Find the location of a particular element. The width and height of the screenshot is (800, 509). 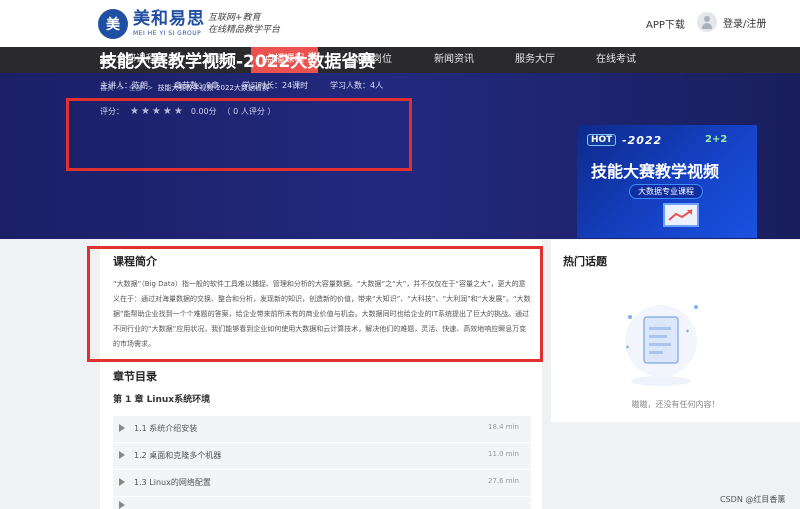

highlight-box-title is located at coordinates (239, 134).